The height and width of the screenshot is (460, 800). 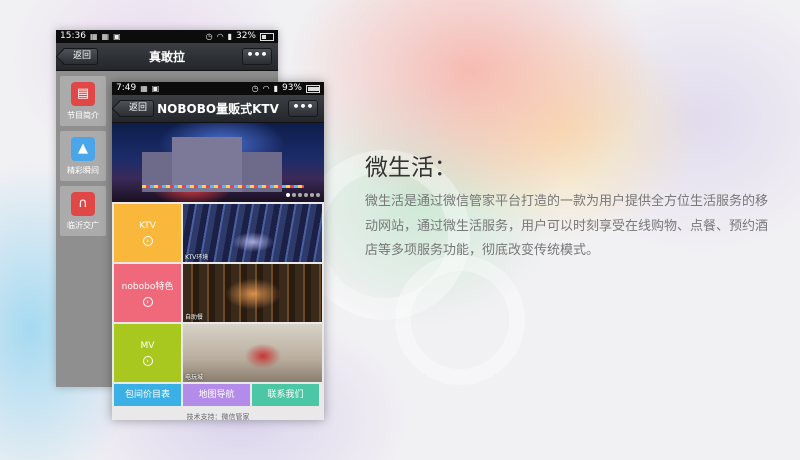 I want to click on category-grid: KTV › KTV环境 nobobo特色 › 自助餐 MV › 电玩城, so click(x=218, y=292).